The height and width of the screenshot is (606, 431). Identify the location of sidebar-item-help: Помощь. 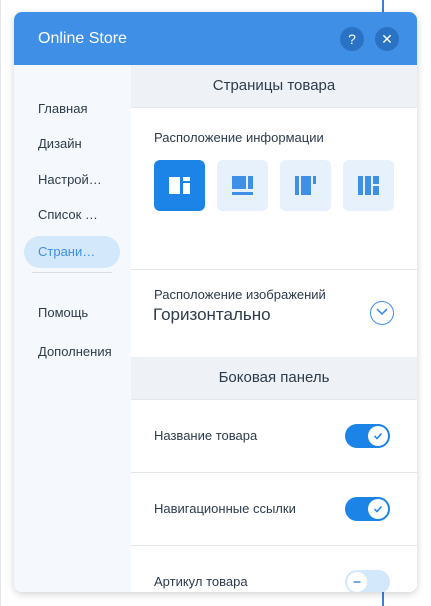
(63, 312).